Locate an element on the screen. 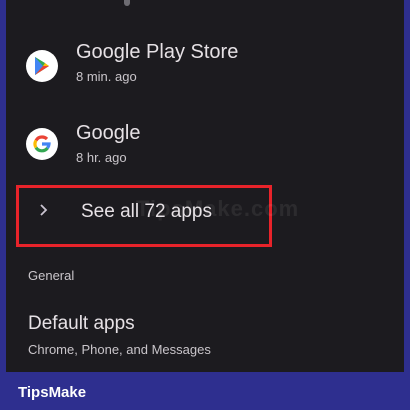 The image size is (410, 410). default-apps-subtitle: Chrome, Phone, and Messages is located at coordinates (119, 349).